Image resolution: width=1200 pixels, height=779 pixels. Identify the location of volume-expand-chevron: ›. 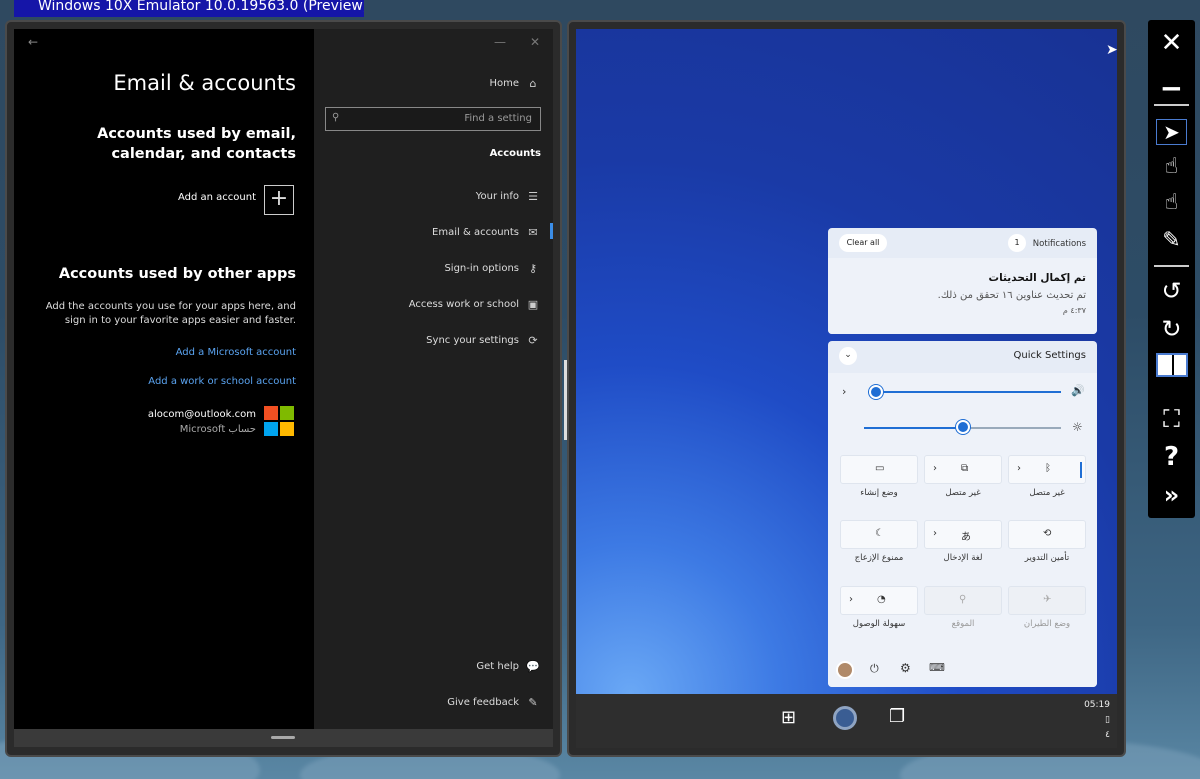
(844, 391).